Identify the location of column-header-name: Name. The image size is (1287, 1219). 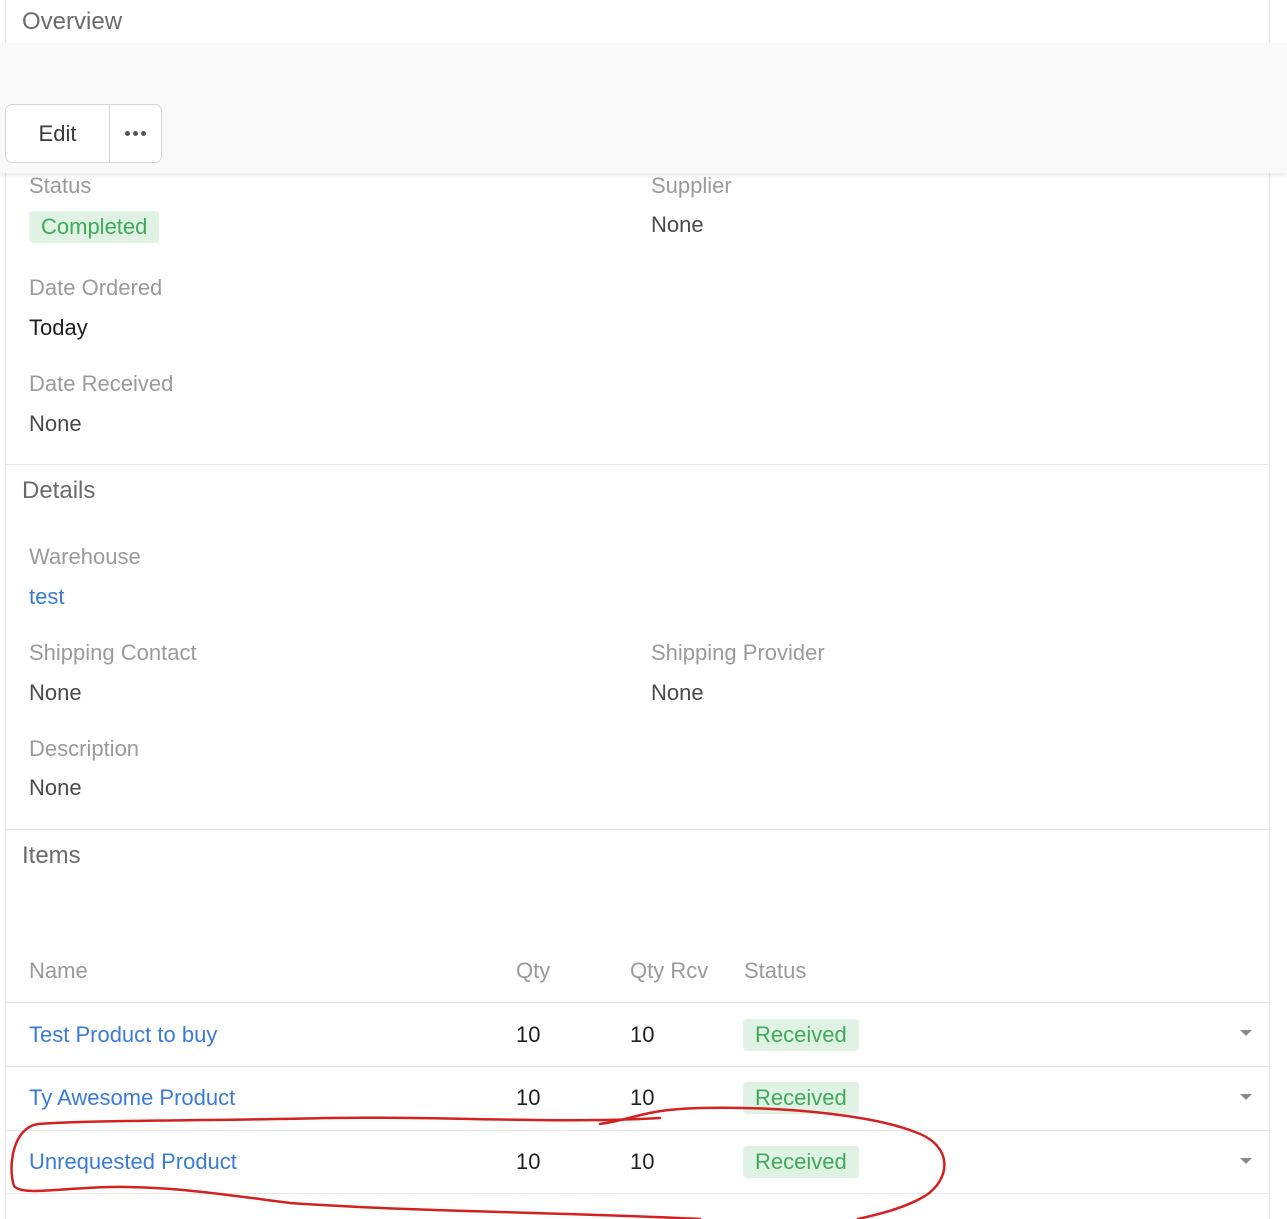
(58, 971).